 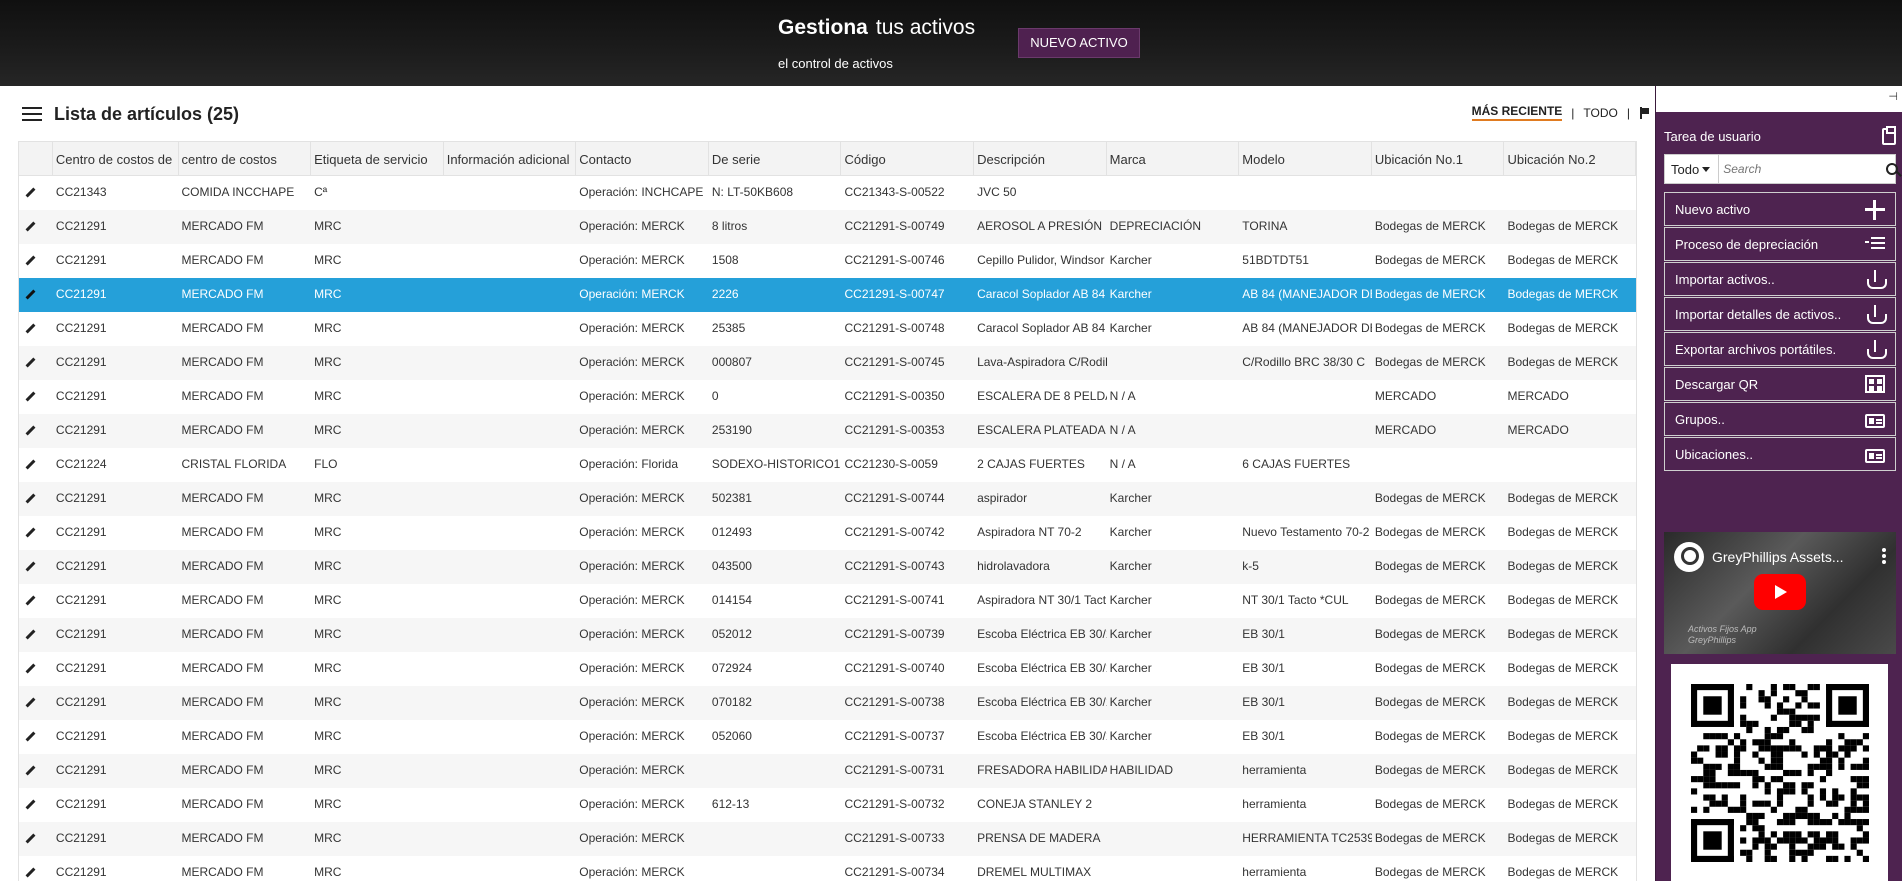 I want to click on clipboard-icon, so click(x=1889, y=135).